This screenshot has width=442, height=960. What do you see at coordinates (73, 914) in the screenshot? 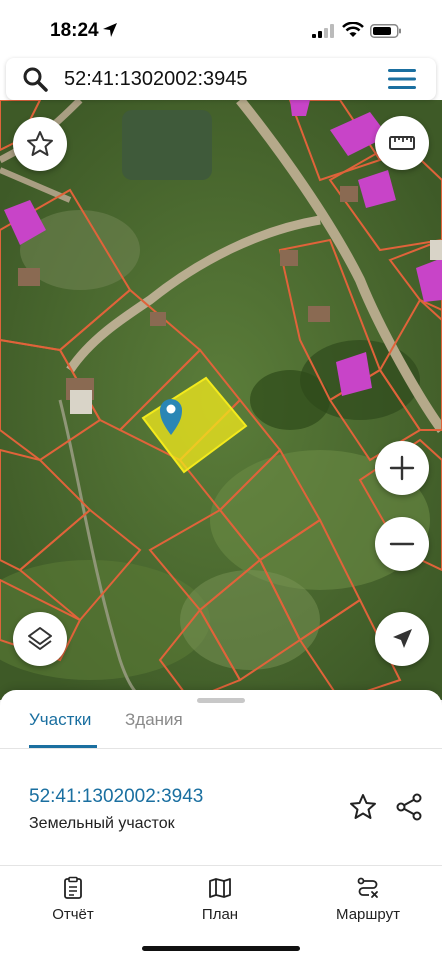
I see `nav-label-report: Отчёт` at bounding box center [73, 914].